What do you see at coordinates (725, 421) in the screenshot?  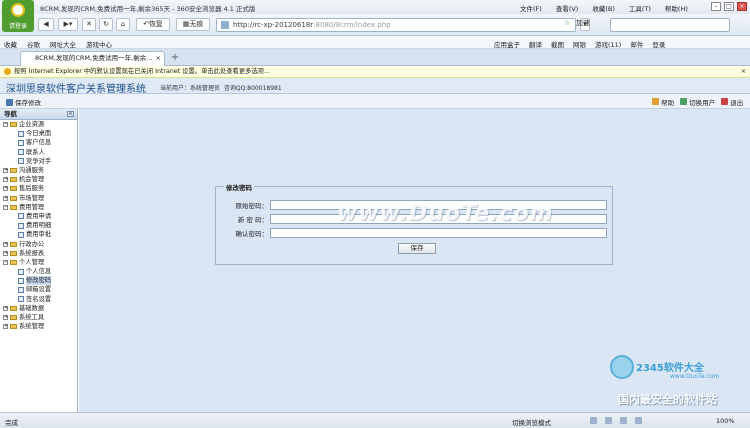 I see `zoom-level: 100%` at bounding box center [725, 421].